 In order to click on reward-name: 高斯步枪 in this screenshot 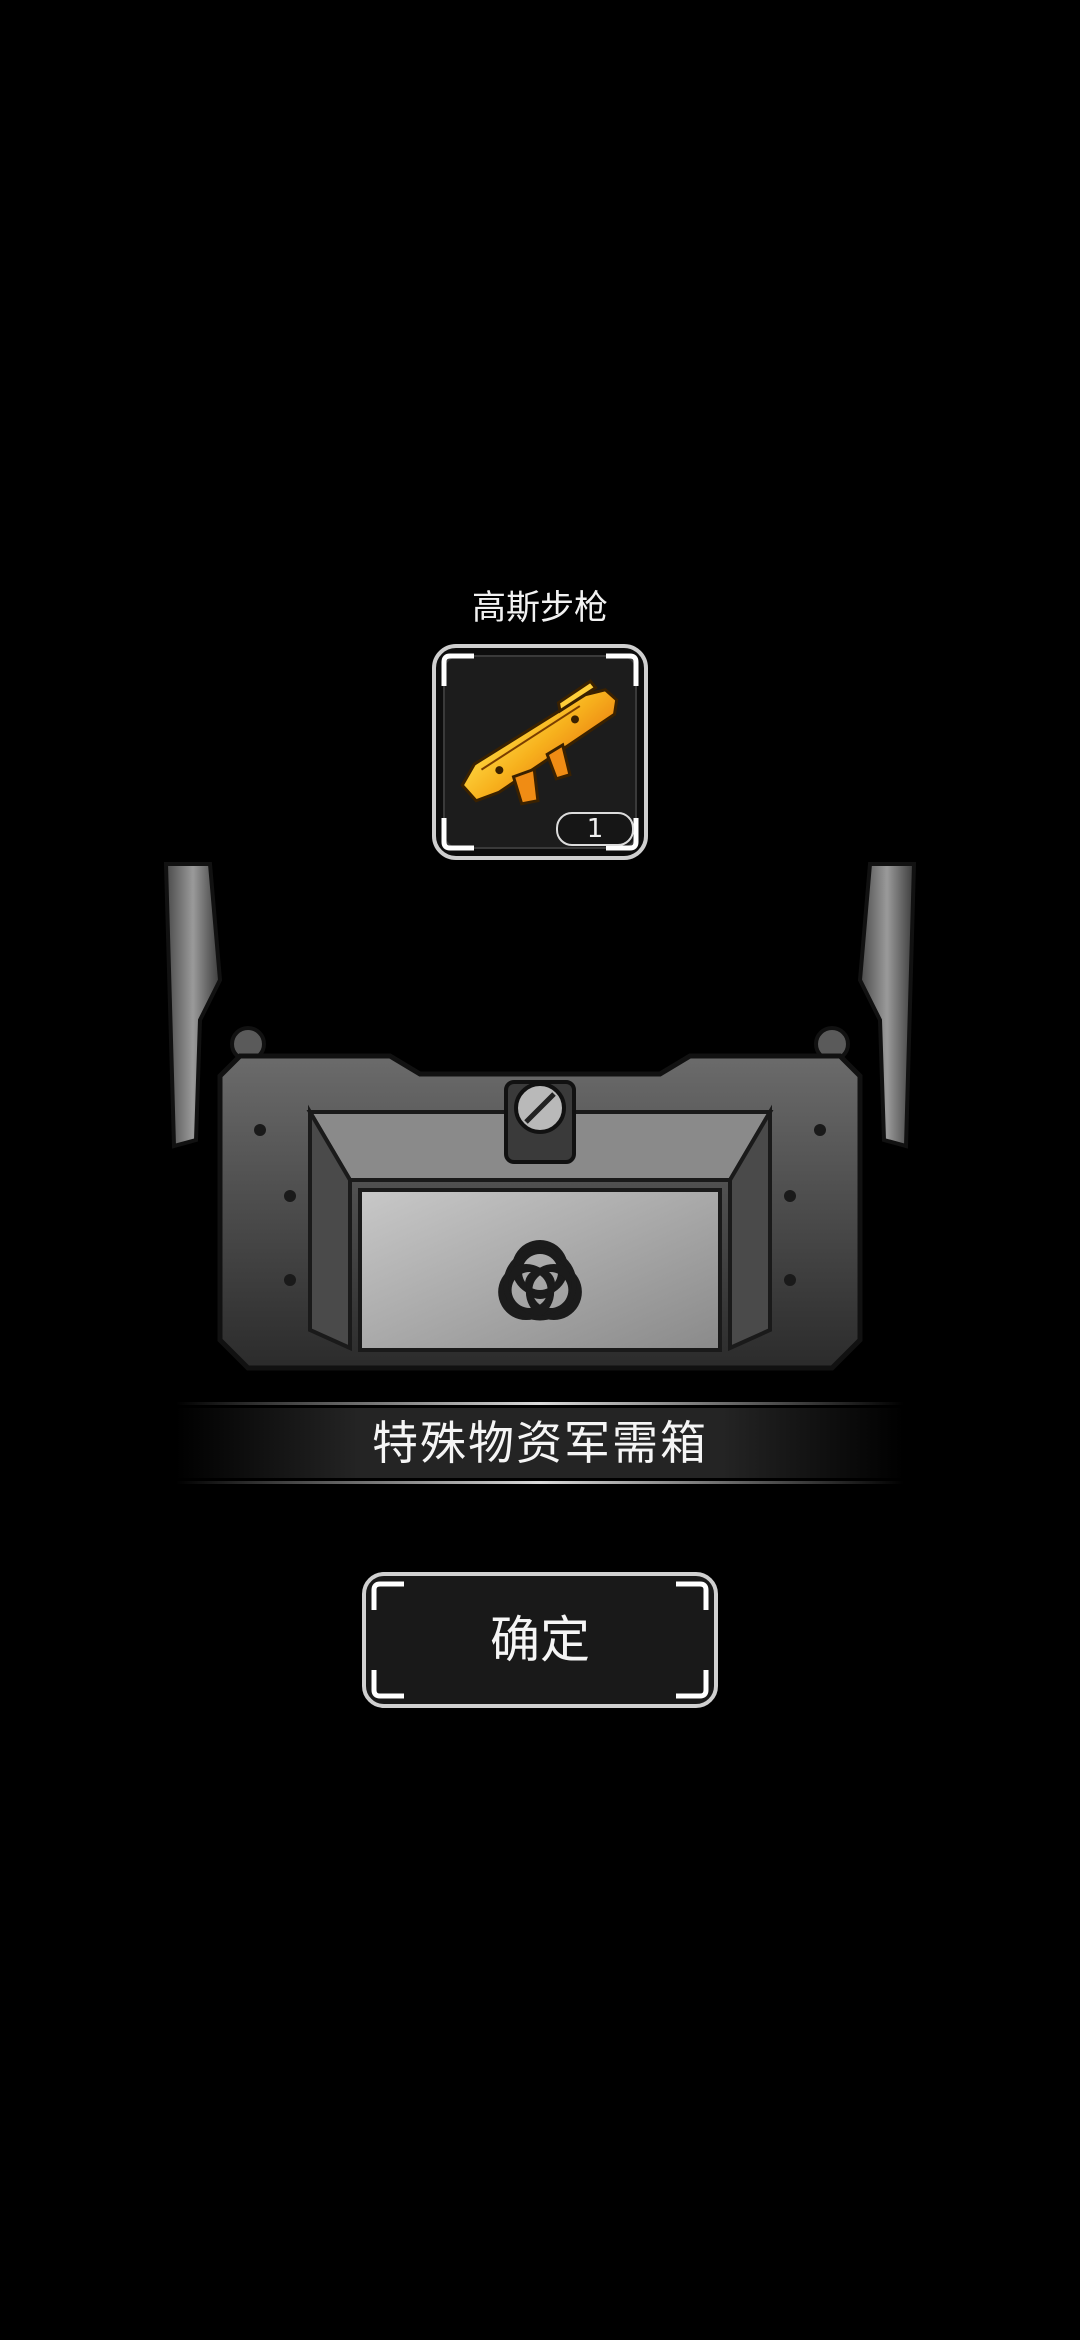, I will do `click(540, 608)`.